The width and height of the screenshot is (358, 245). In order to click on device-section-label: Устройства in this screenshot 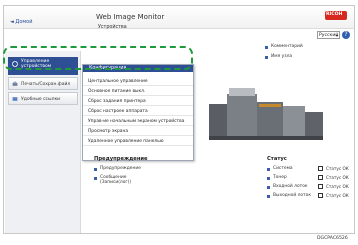, I will do `click(112, 27)`.